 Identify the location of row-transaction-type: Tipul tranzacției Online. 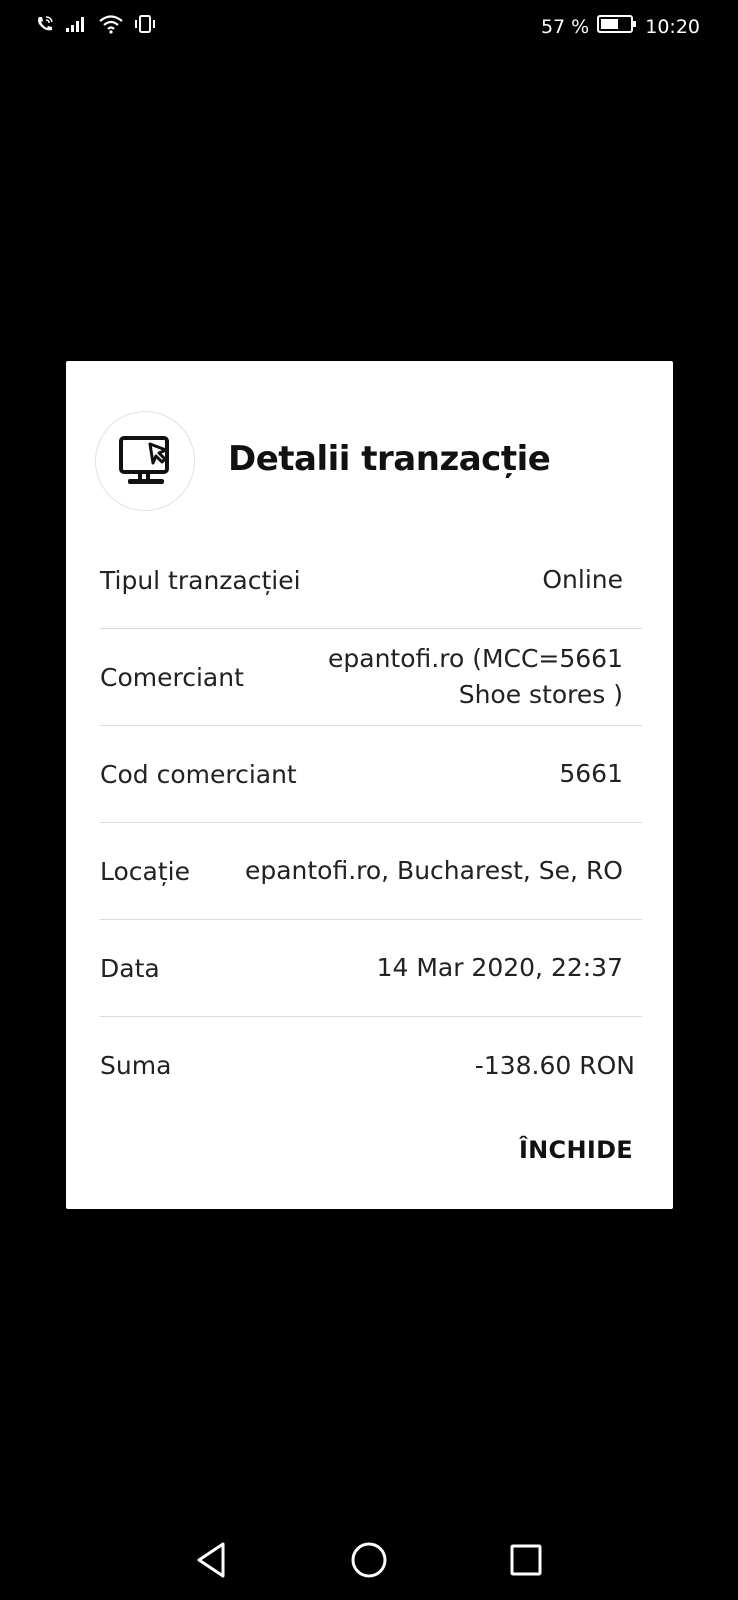
(371, 580).